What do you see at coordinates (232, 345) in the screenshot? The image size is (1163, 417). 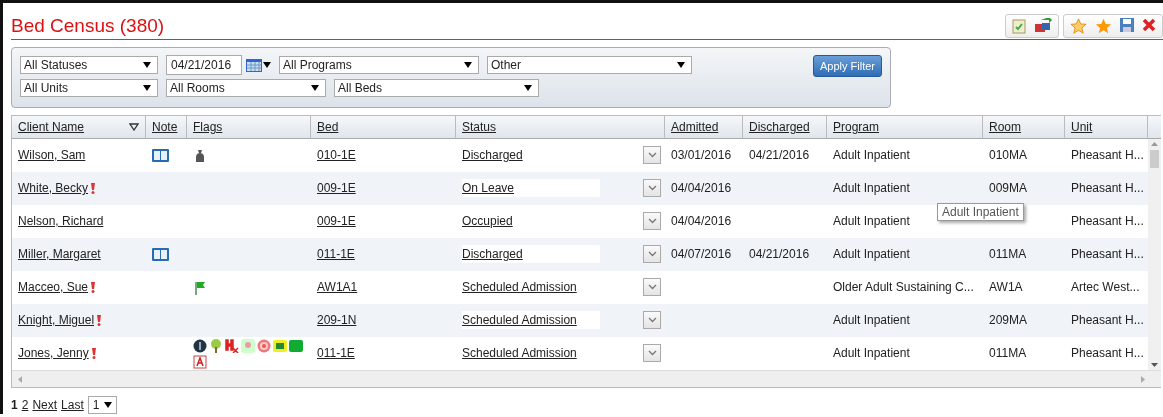 I see `rx-icon` at bounding box center [232, 345].